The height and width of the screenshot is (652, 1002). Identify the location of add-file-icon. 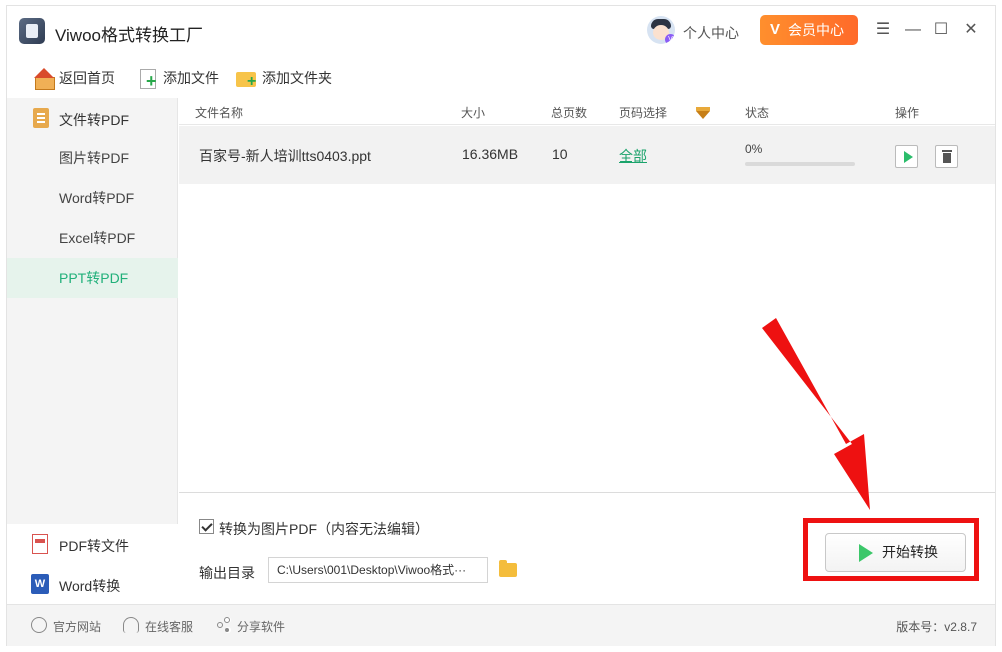
(148, 79).